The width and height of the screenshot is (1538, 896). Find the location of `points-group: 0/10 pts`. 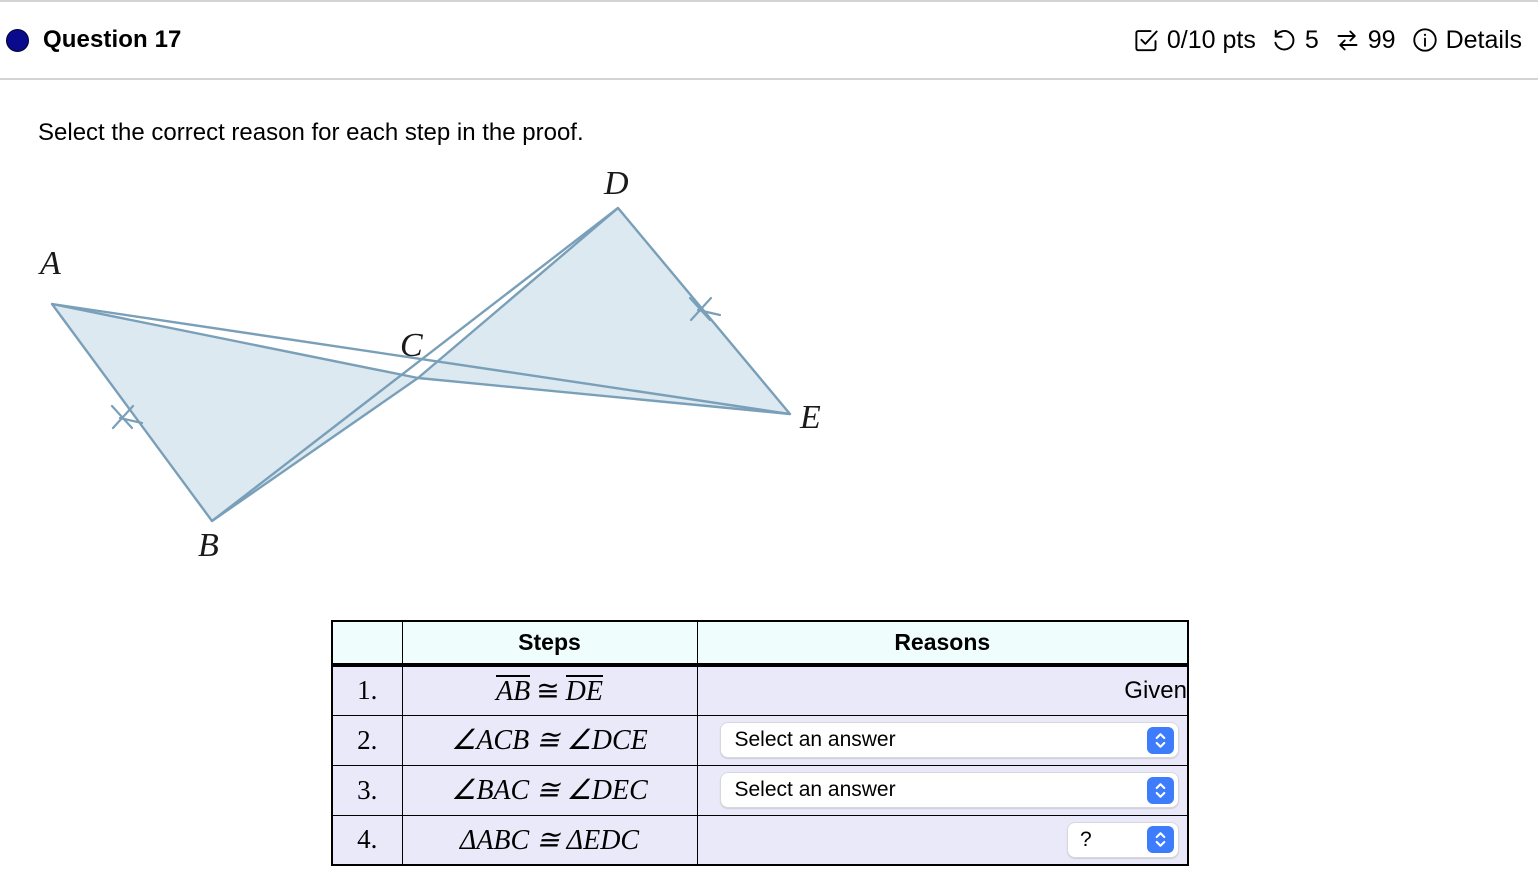

points-group: 0/10 pts is located at coordinates (1194, 40).